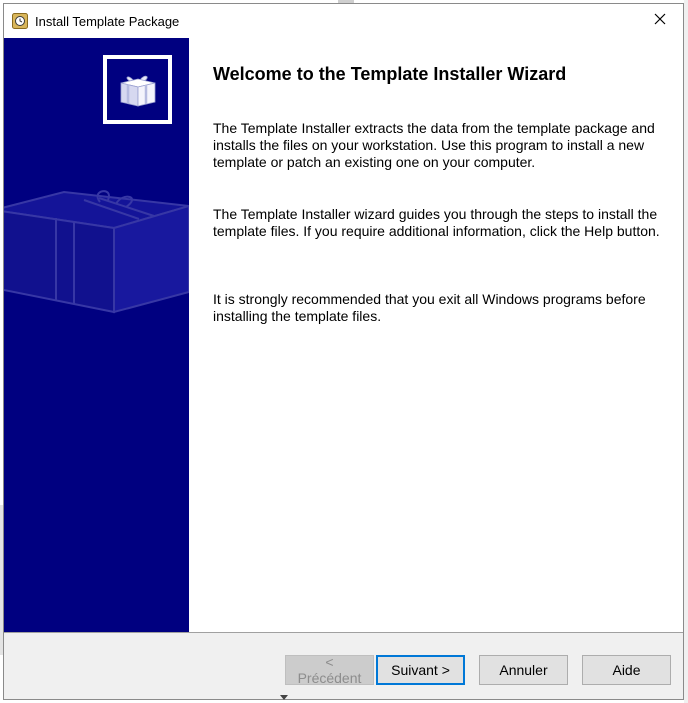 The width and height of the screenshot is (688, 703). I want to click on next-button: Suivant >, so click(420, 670).